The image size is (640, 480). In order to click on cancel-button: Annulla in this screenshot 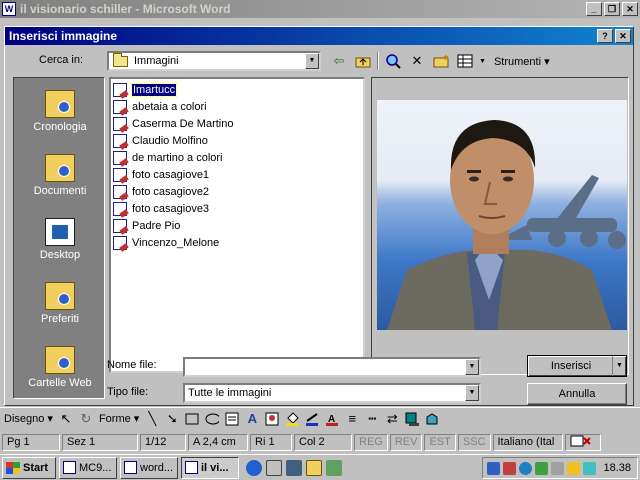, I will do `click(577, 394)`.